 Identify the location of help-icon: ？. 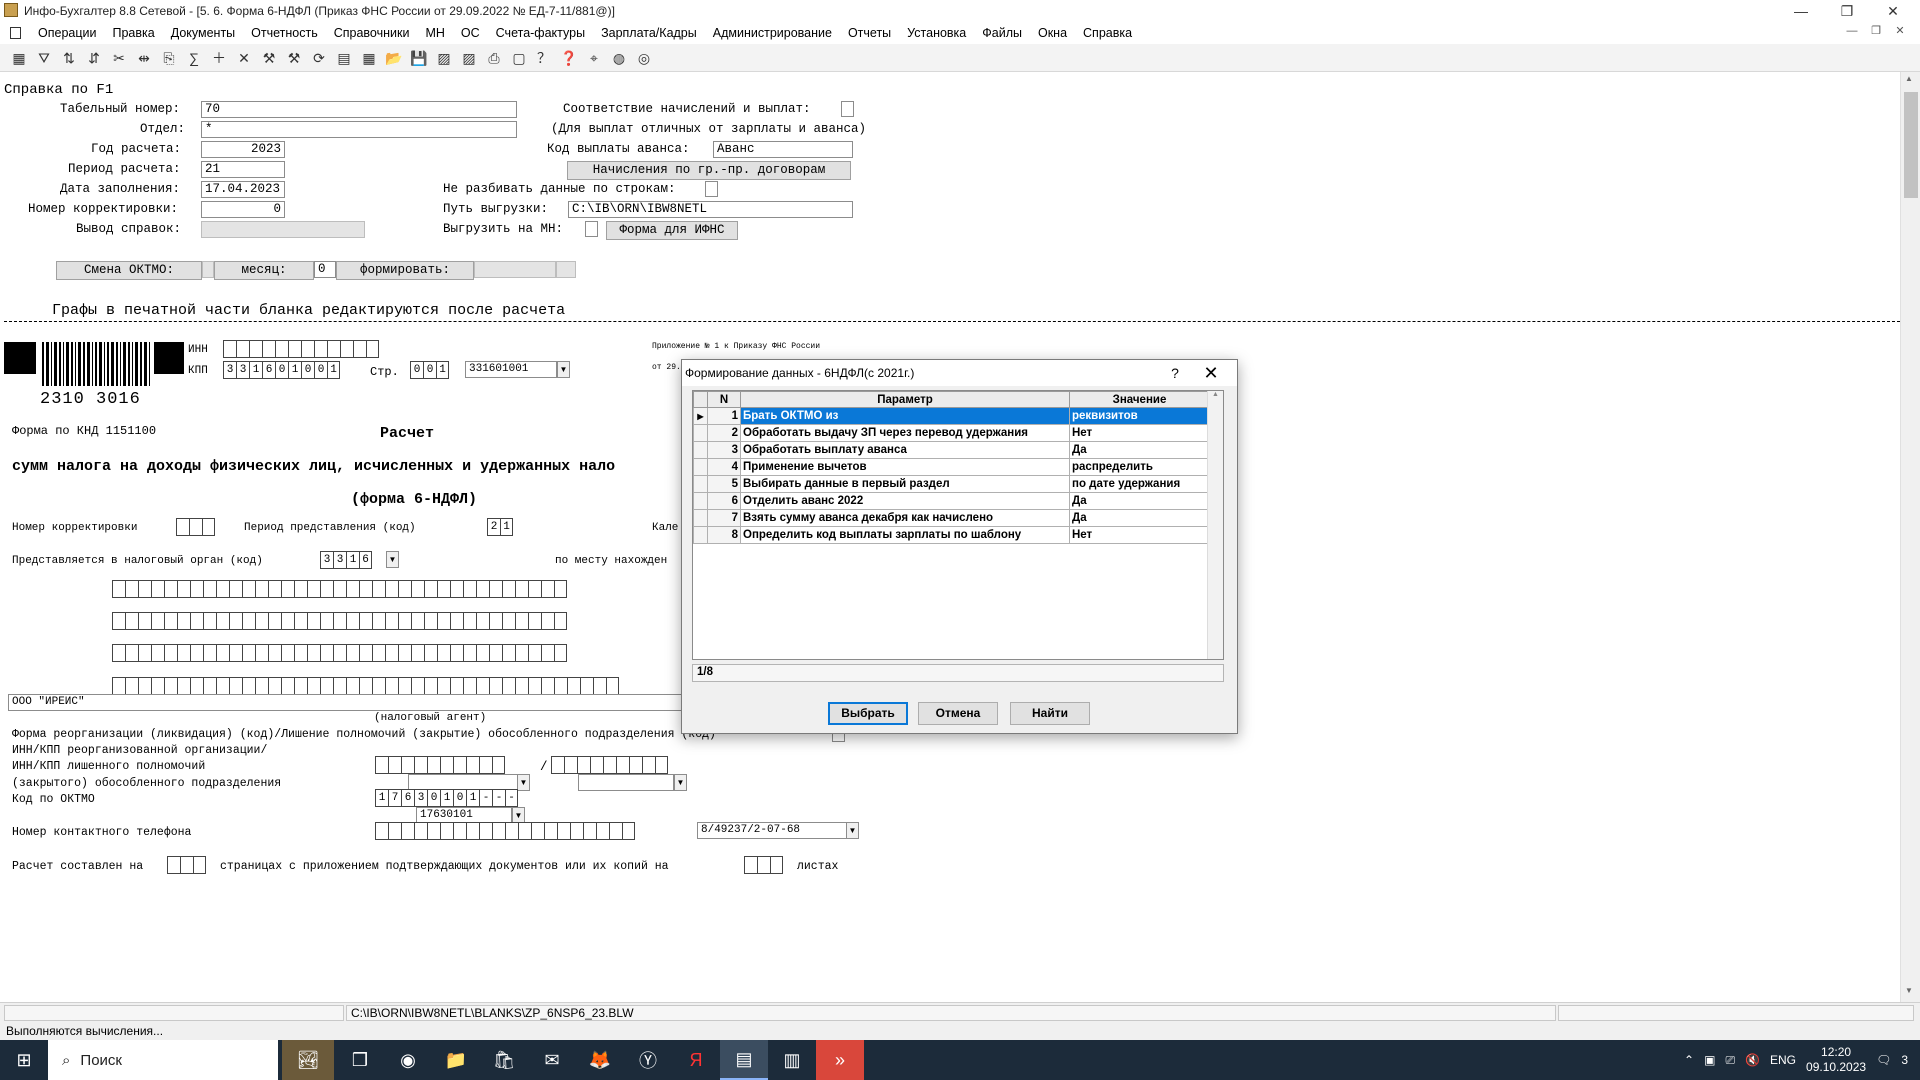
(544, 58).